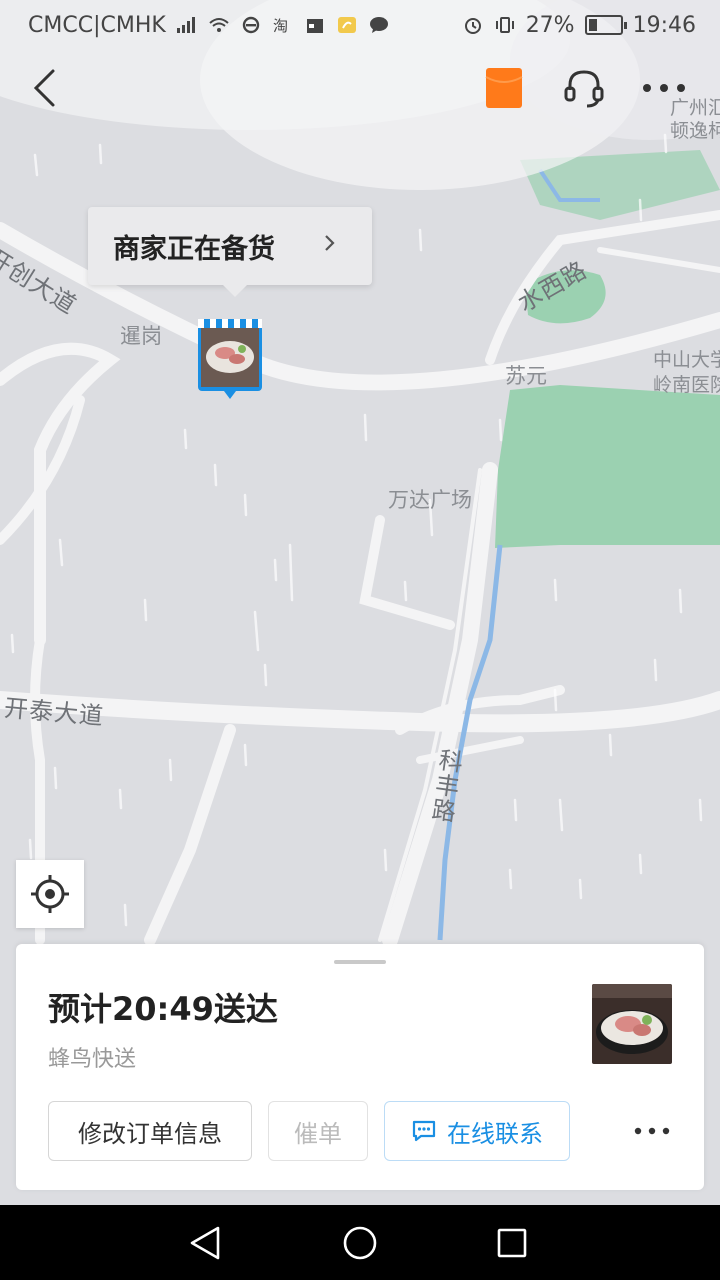  Describe the element at coordinates (424, 1131) in the screenshot. I see `chat-bubble-icon` at that location.